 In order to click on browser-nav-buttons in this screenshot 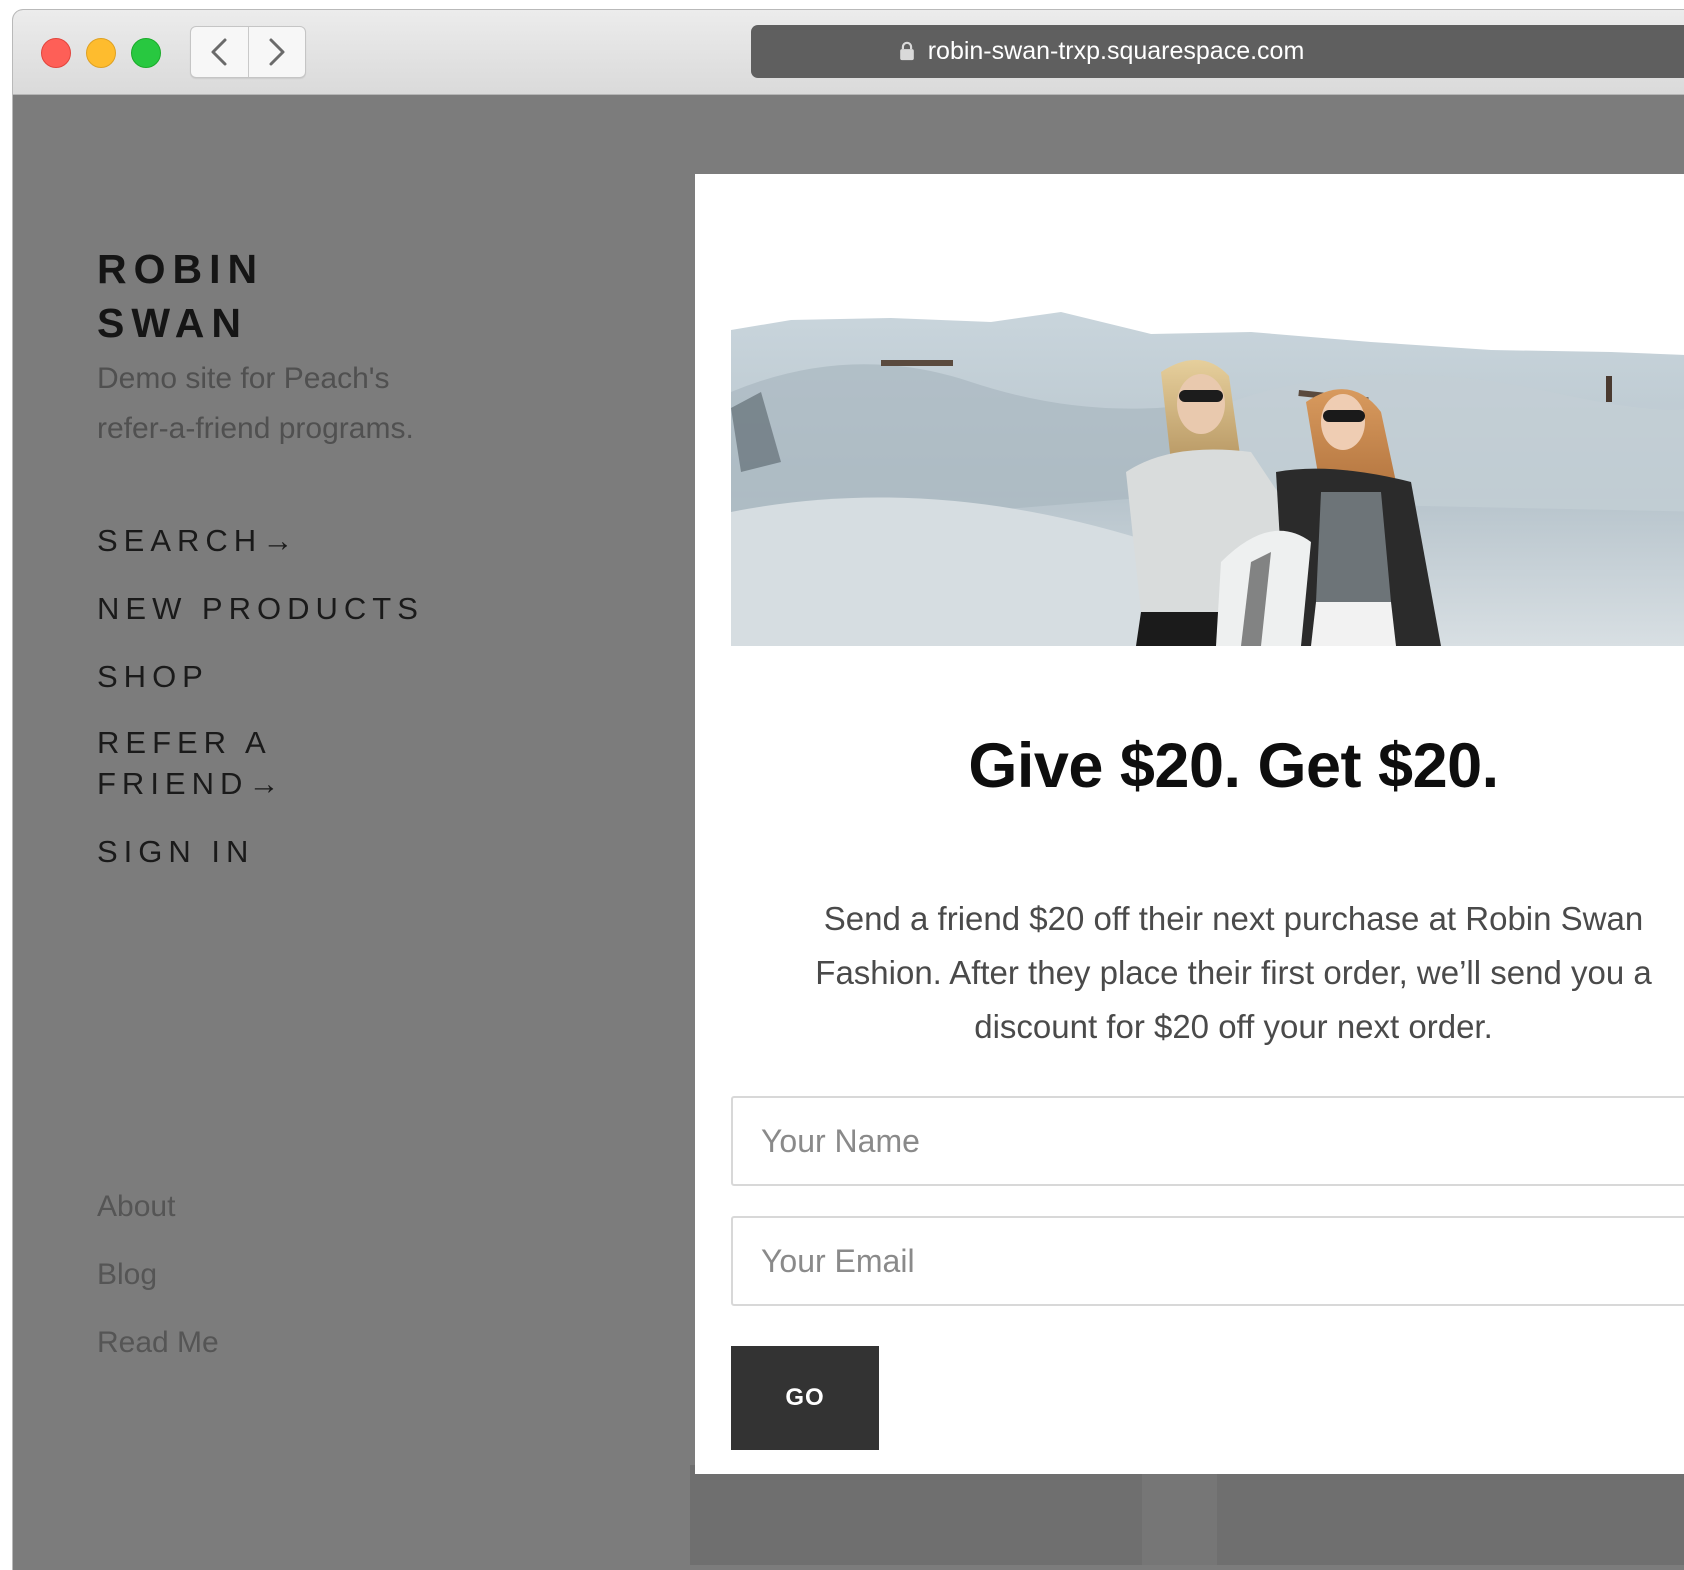, I will do `click(248, 52)`.